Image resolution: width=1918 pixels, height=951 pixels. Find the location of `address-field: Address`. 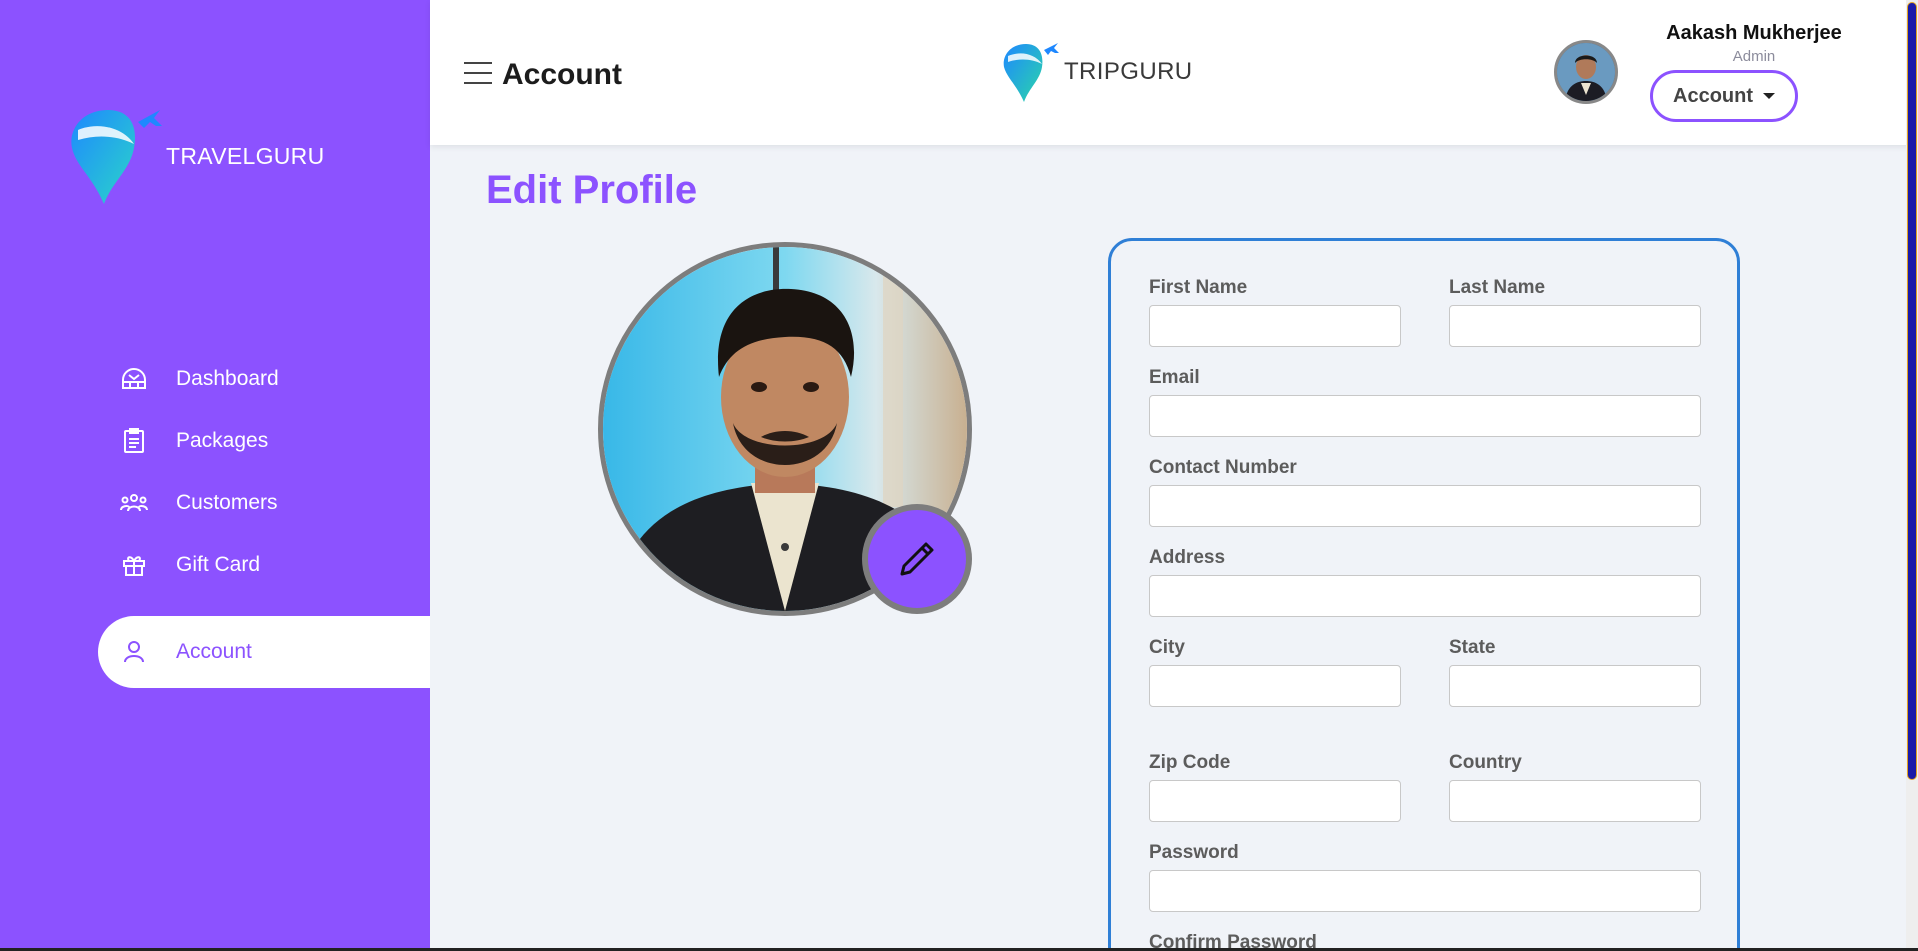

address-field: Address is located at coordinates (1425, 582).